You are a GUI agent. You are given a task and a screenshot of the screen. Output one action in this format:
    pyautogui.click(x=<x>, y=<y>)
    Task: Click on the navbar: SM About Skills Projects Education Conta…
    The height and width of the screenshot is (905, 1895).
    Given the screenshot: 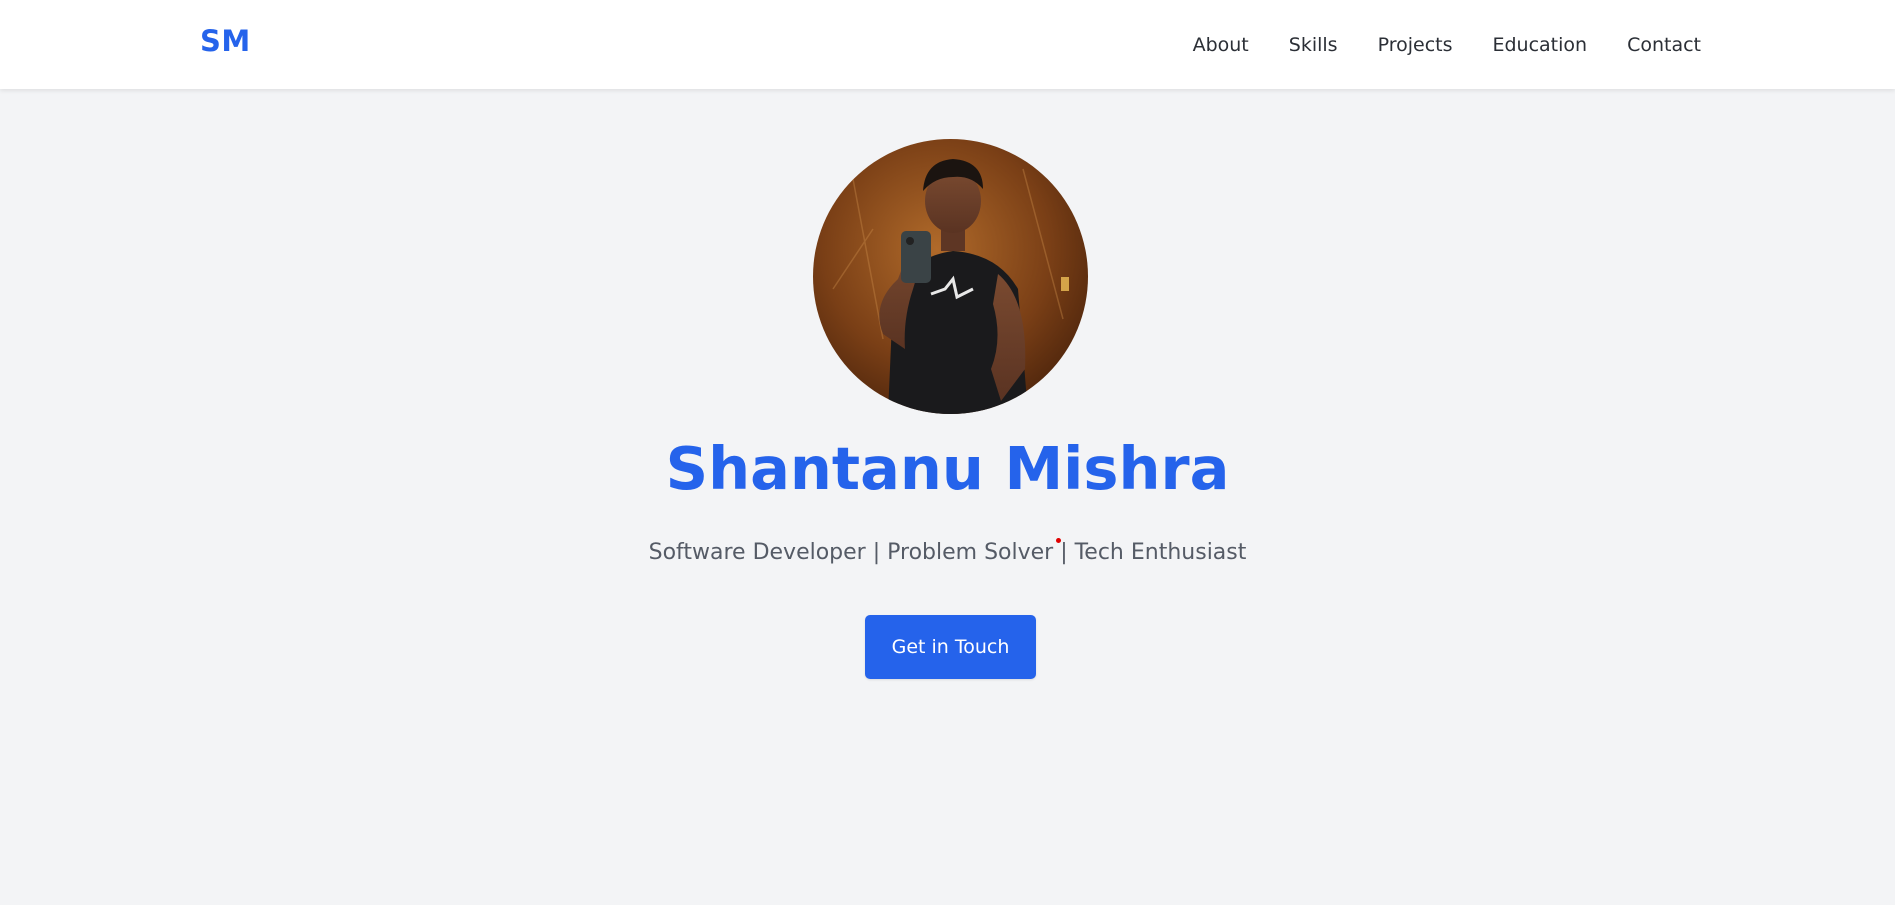 What is the action you would take?
    pyautogui.click(x=947, y=44)
    